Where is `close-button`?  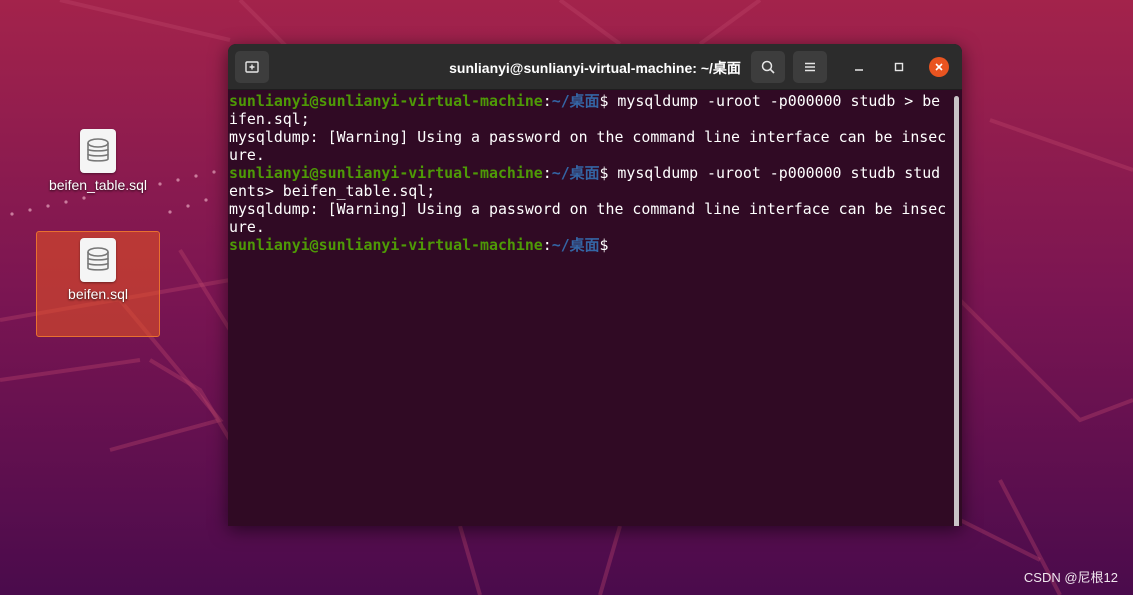
close-button is located at coordinates (939, 67).